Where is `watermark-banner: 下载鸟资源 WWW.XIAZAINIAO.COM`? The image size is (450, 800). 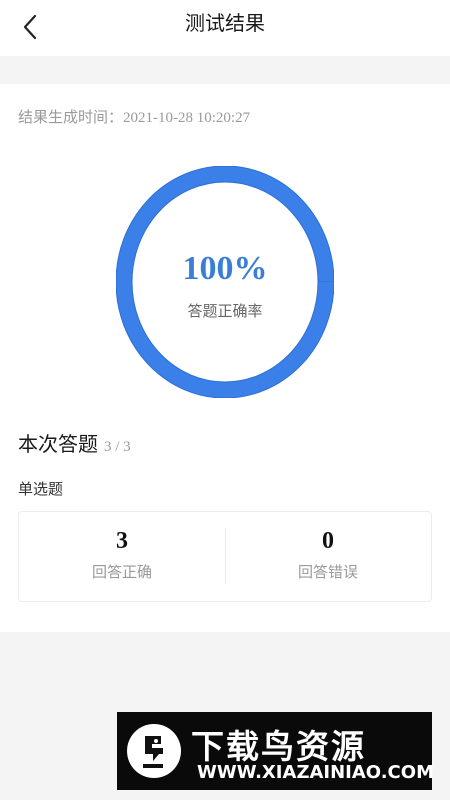
watermark-banner: 下载鸟资源 WWW.XIAZAINIAO.COM is located at coordinates (275, 751).